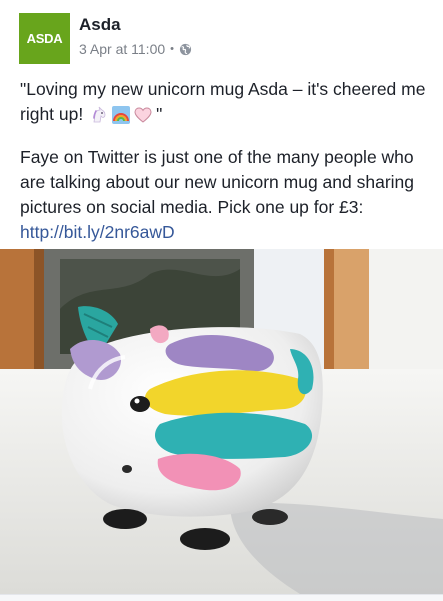 Image resolution: width=443 pixels, height=601 pixels. I want to click on rainbow-emoji, so click(121, 115).